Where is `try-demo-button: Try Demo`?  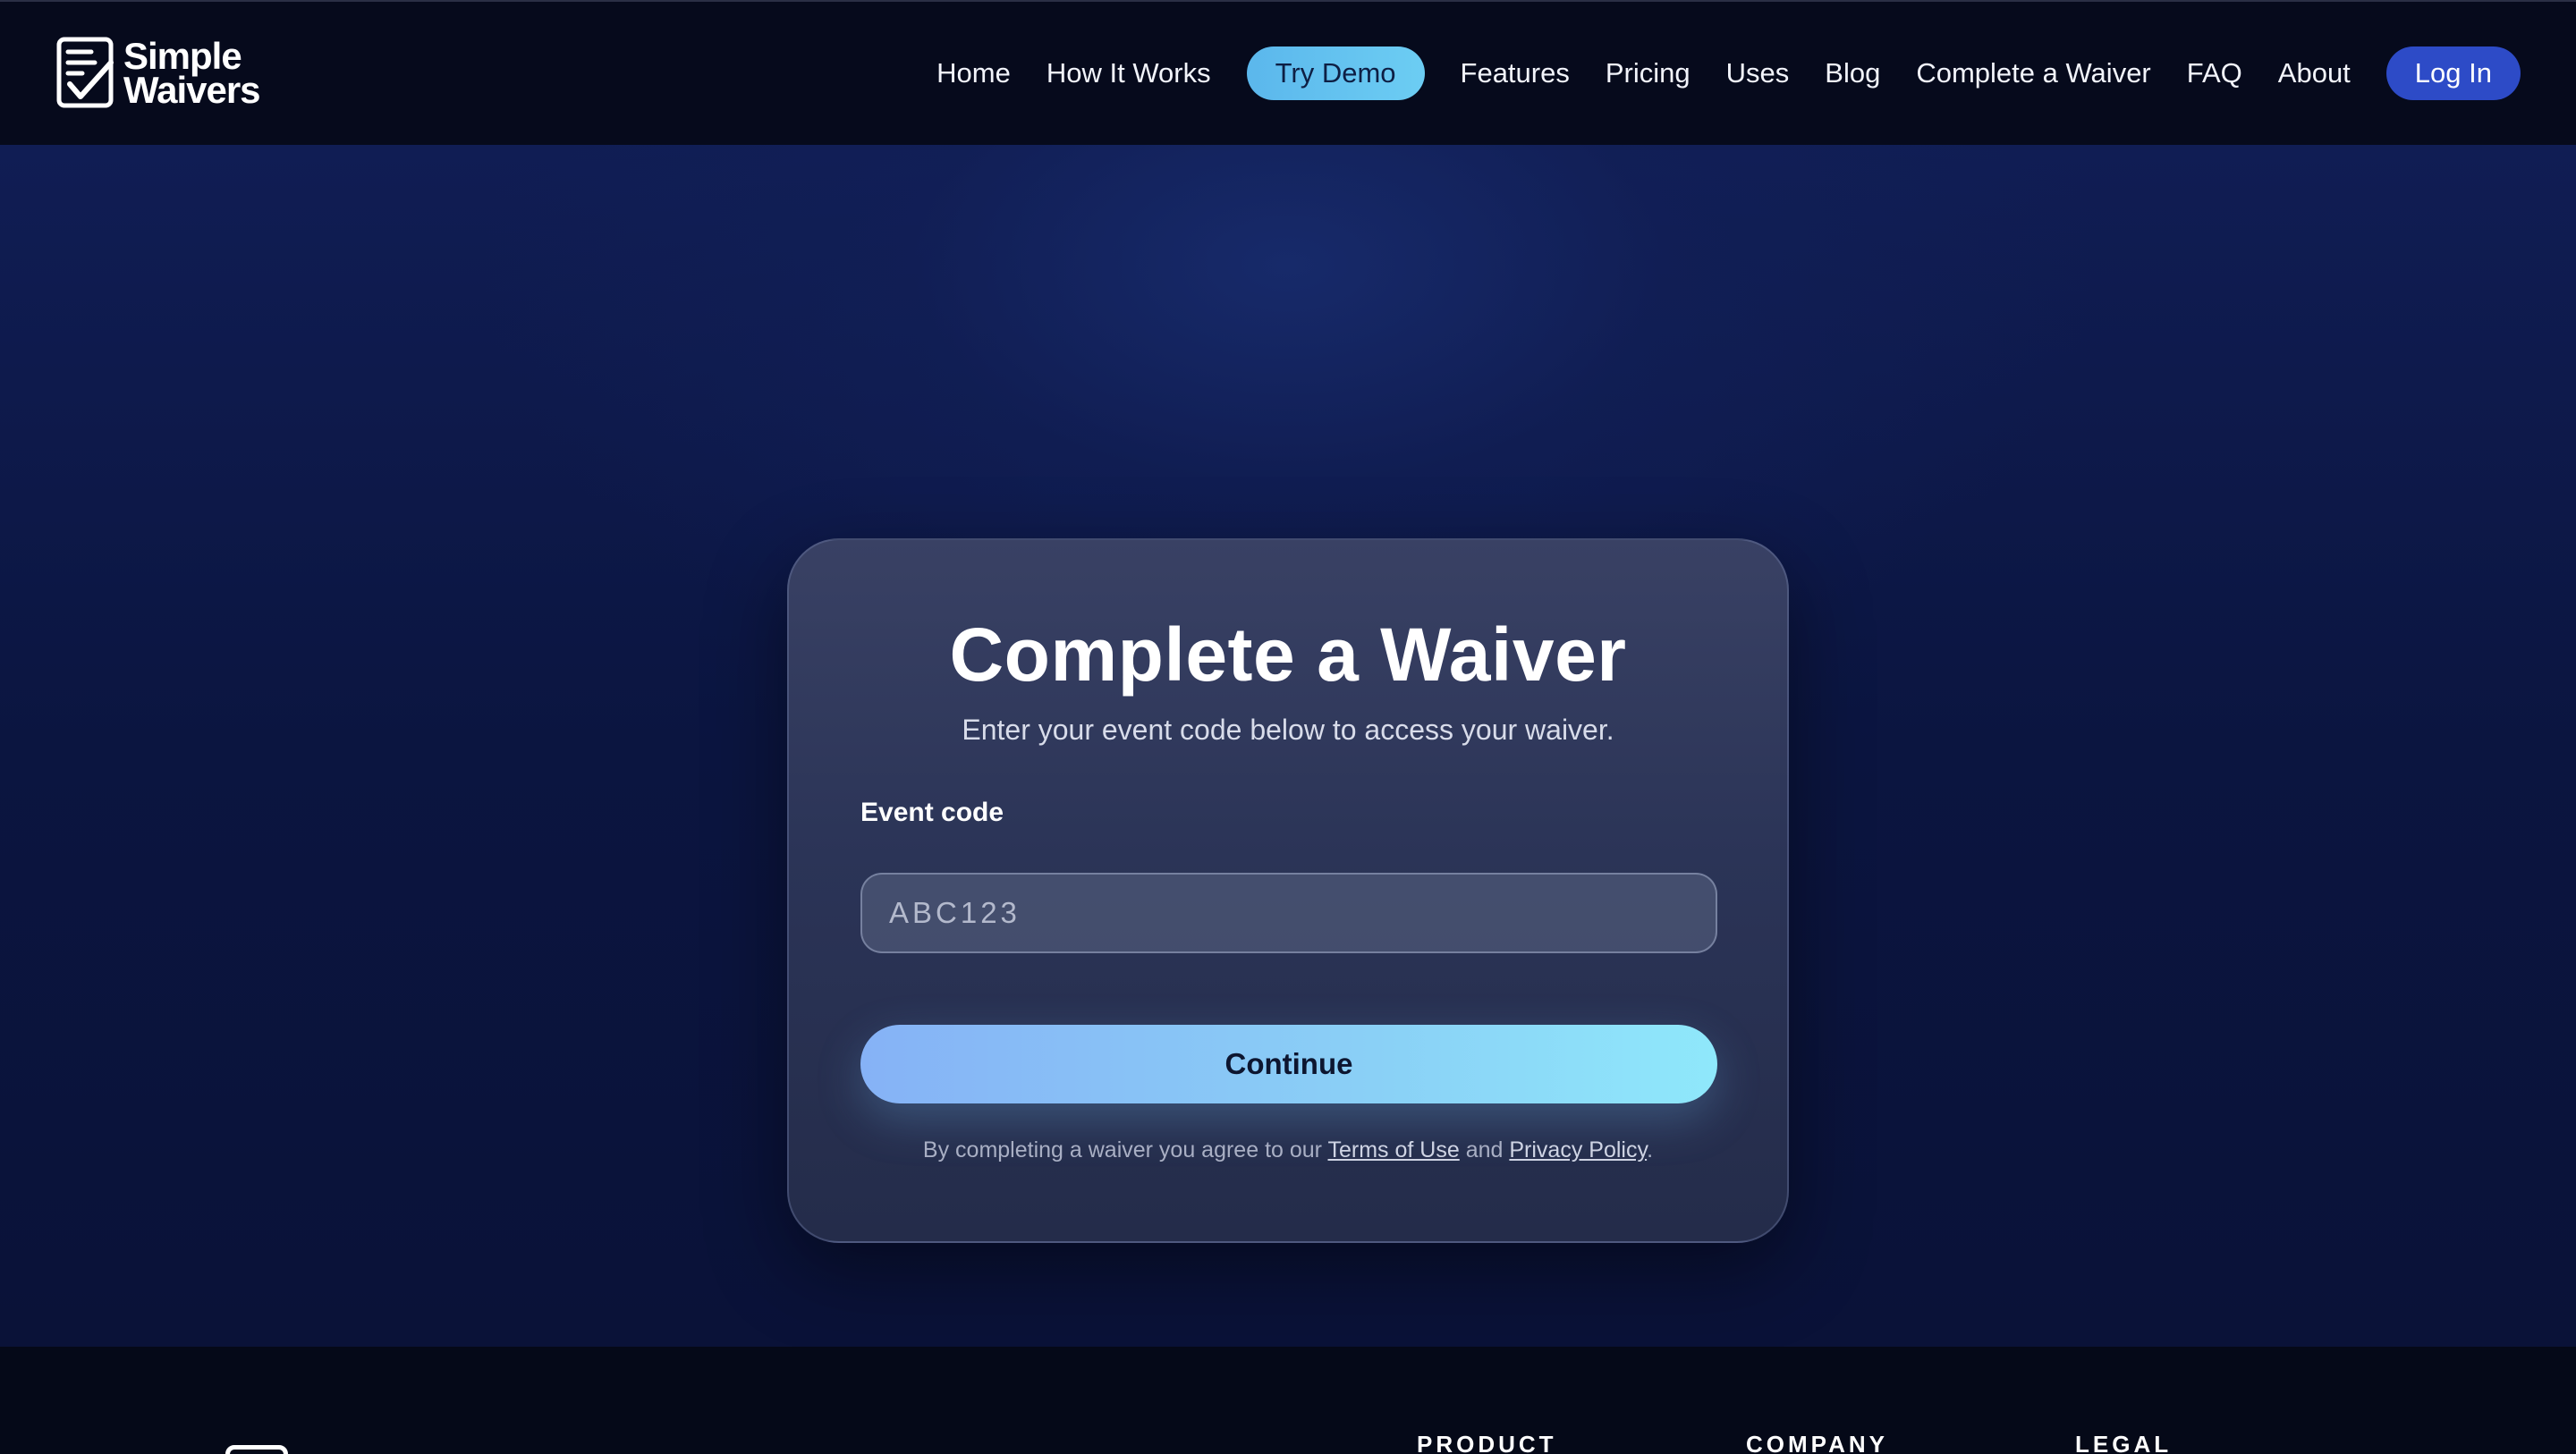 try-demo-button: Try Demo is located at coordinates (1335, 73).